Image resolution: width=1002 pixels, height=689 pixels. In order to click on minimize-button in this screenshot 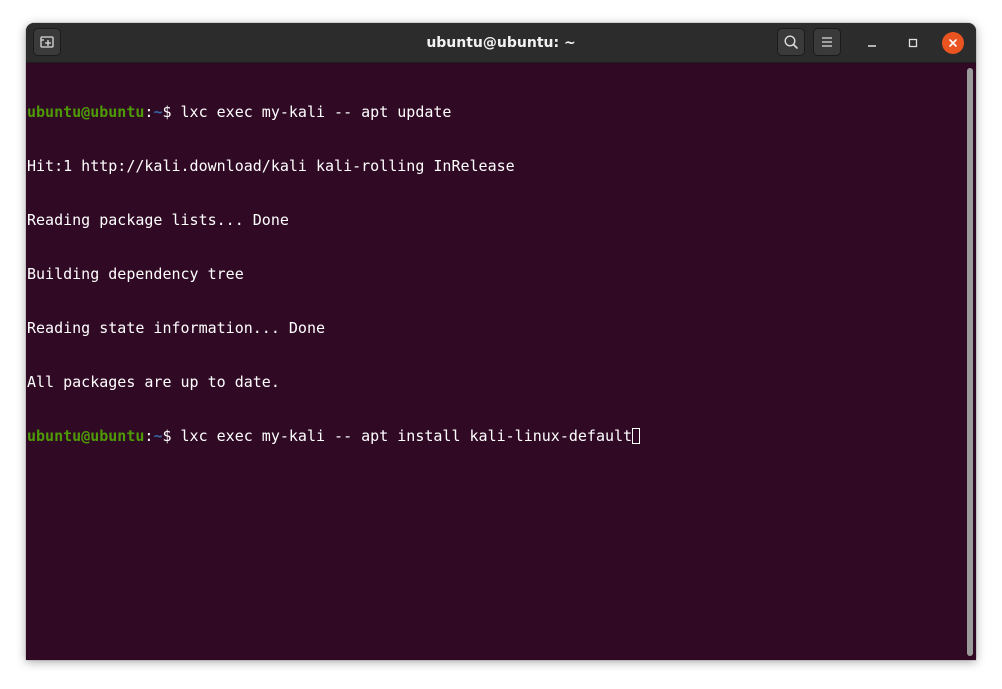, I will do `click(872, 43)`.